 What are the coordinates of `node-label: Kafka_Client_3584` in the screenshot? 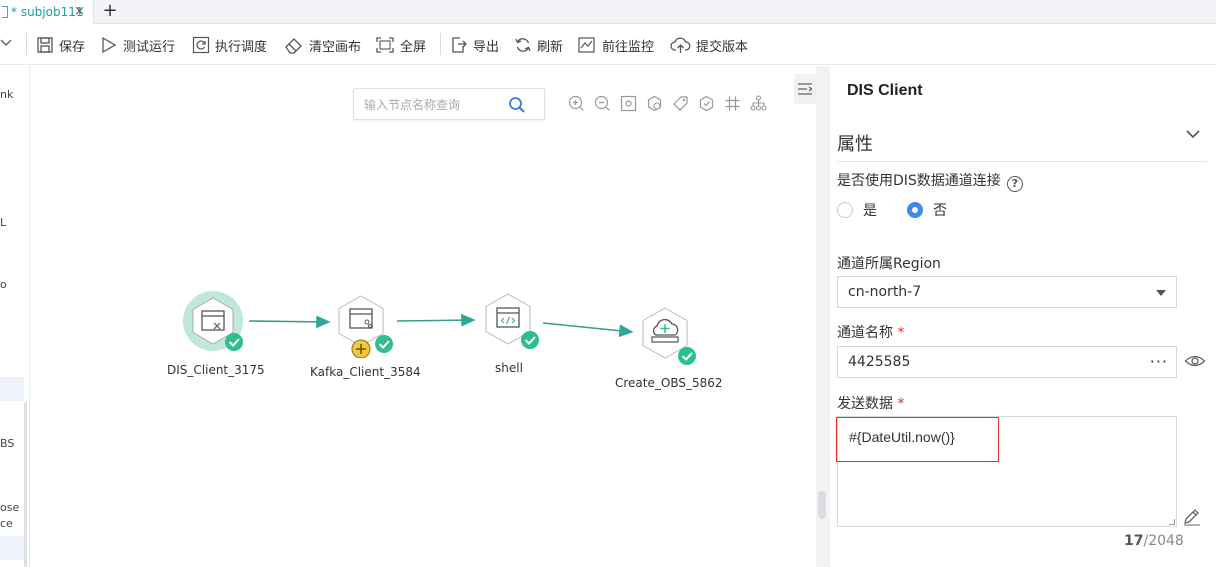 It's located at (365, 372).